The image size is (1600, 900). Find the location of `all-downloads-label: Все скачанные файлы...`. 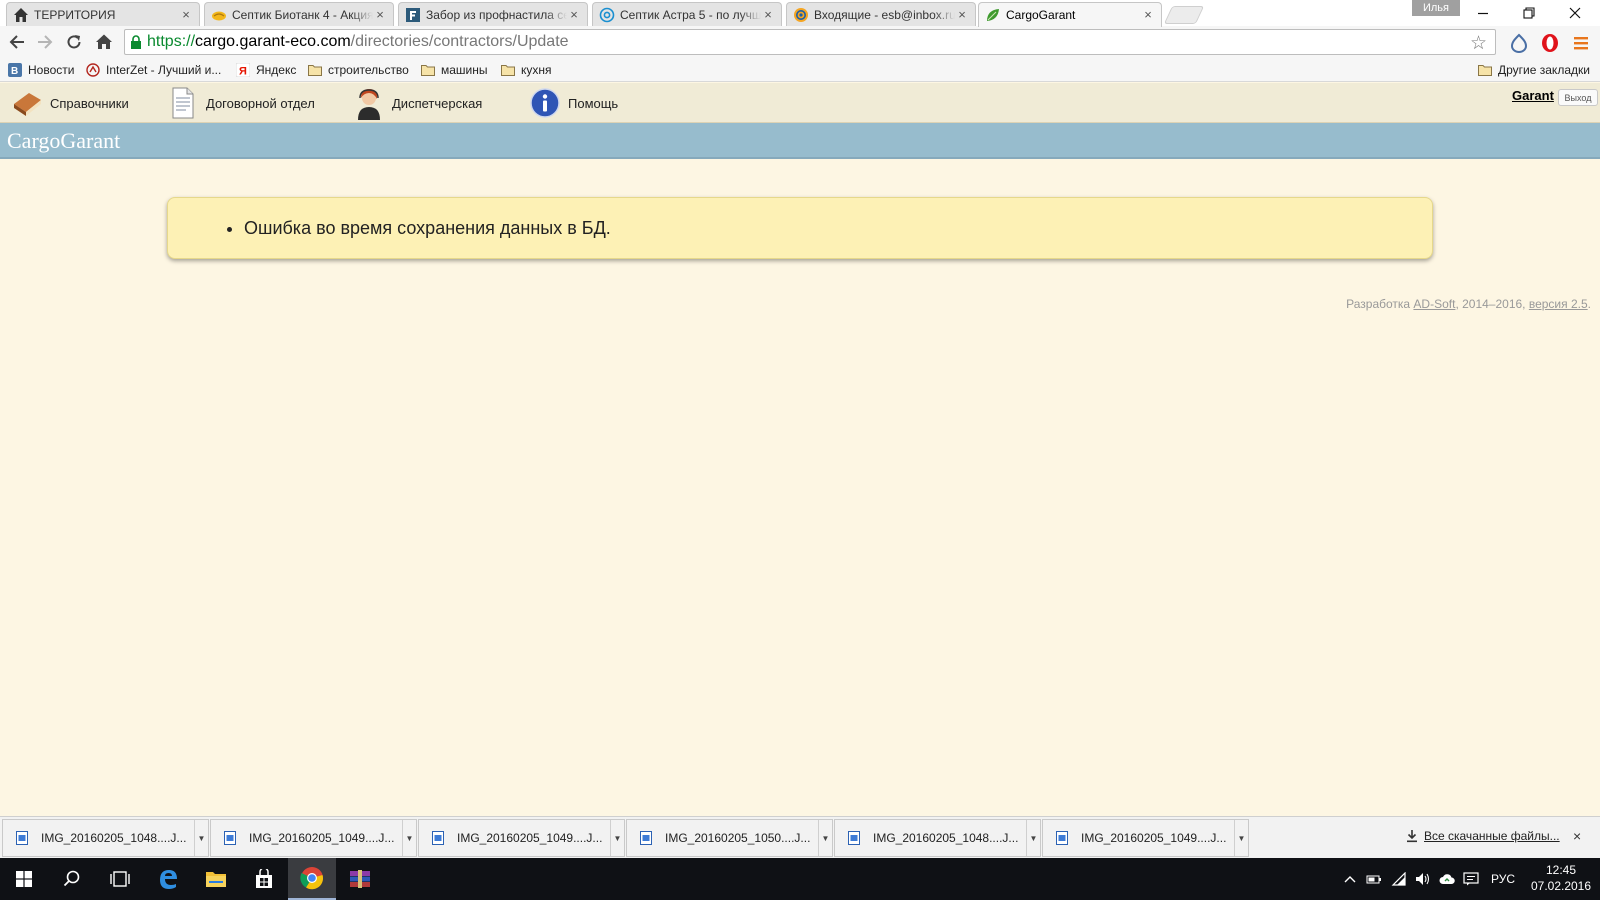

all-downloads-label: Все скачанные файлы... is located at coordinates (1492, 836).